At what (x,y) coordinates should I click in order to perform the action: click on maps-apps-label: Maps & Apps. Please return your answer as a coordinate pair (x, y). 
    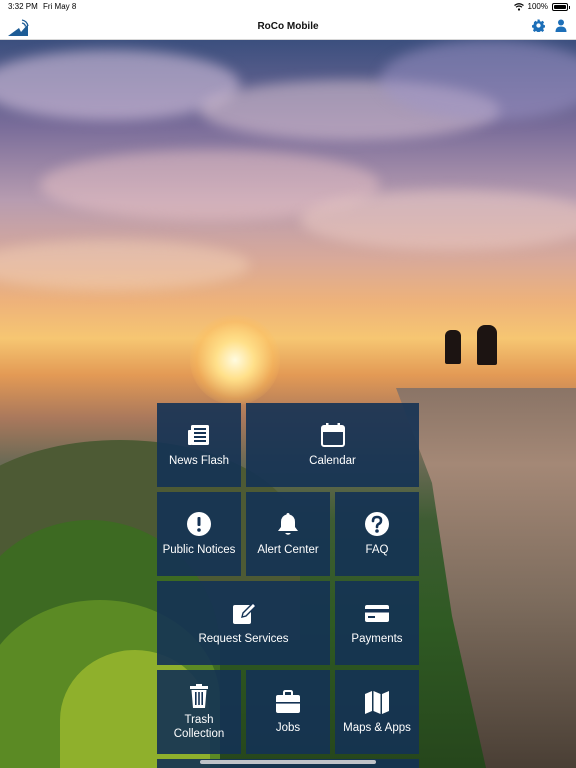
    Looking at the image, I should click on (377, 728).